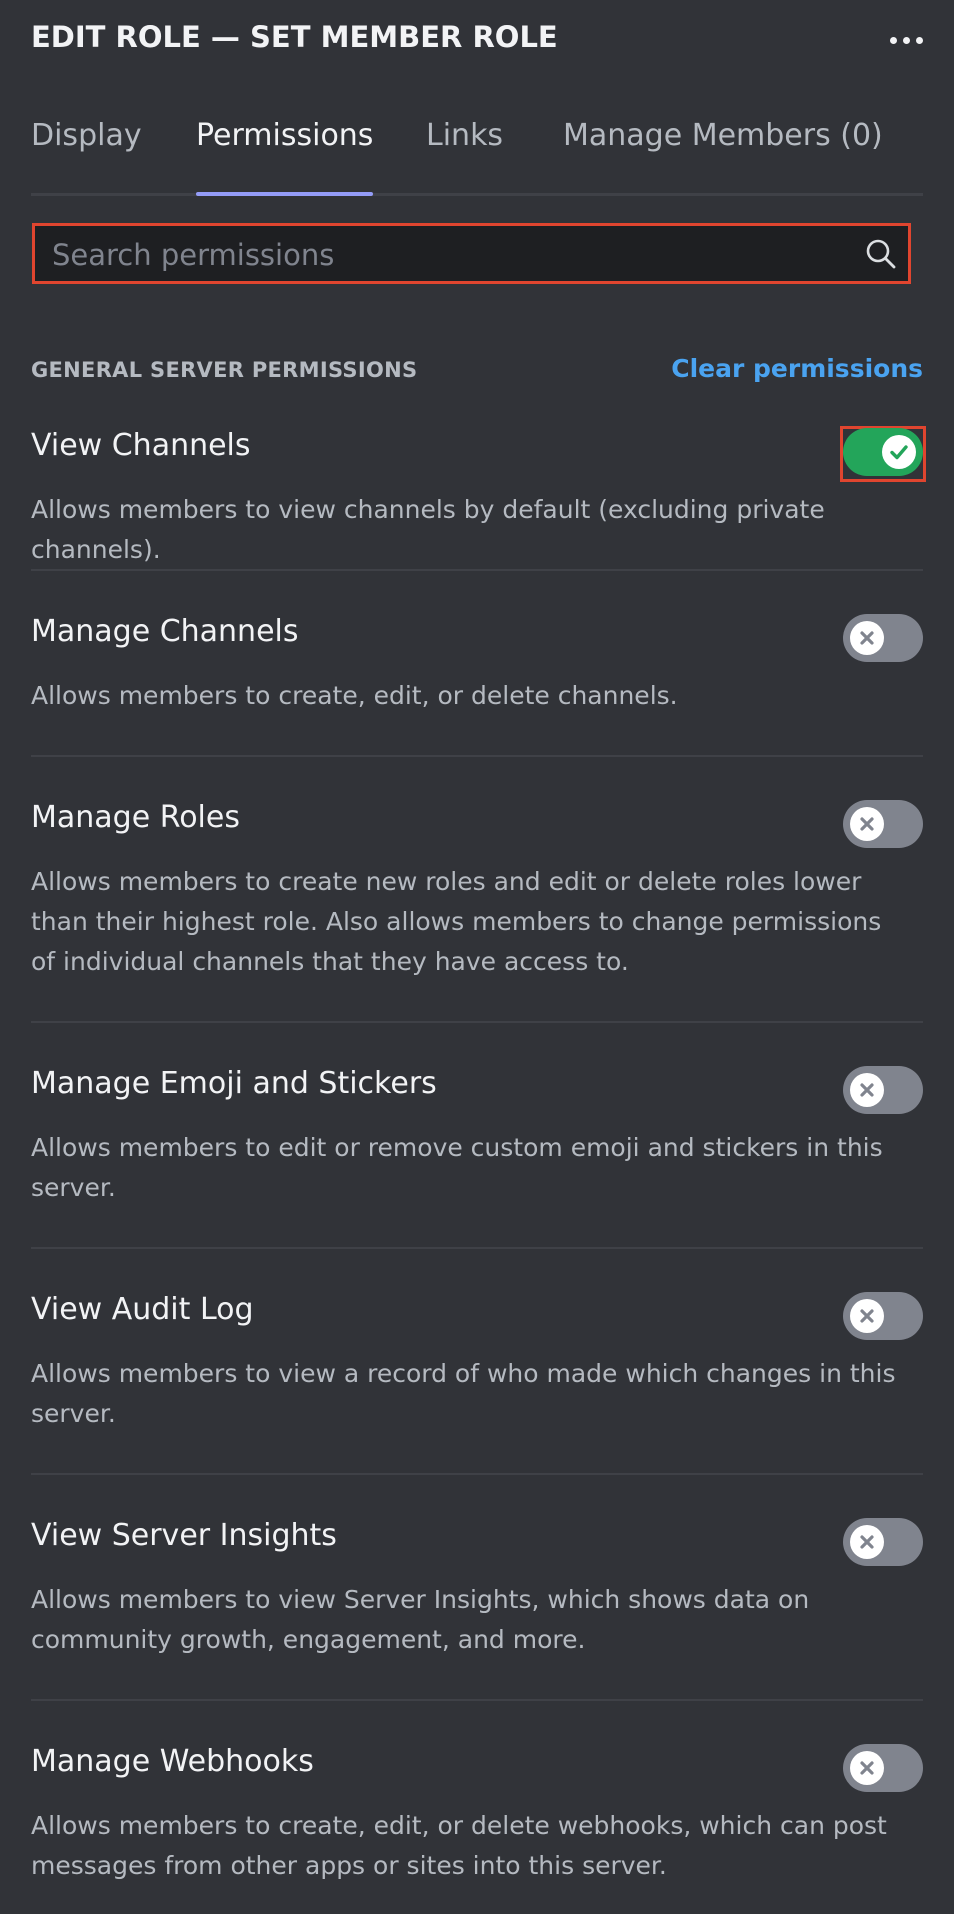  Describe the element at coordinates (141, 445) in the screenshot. I see `permission-name: View Channels` at that location.